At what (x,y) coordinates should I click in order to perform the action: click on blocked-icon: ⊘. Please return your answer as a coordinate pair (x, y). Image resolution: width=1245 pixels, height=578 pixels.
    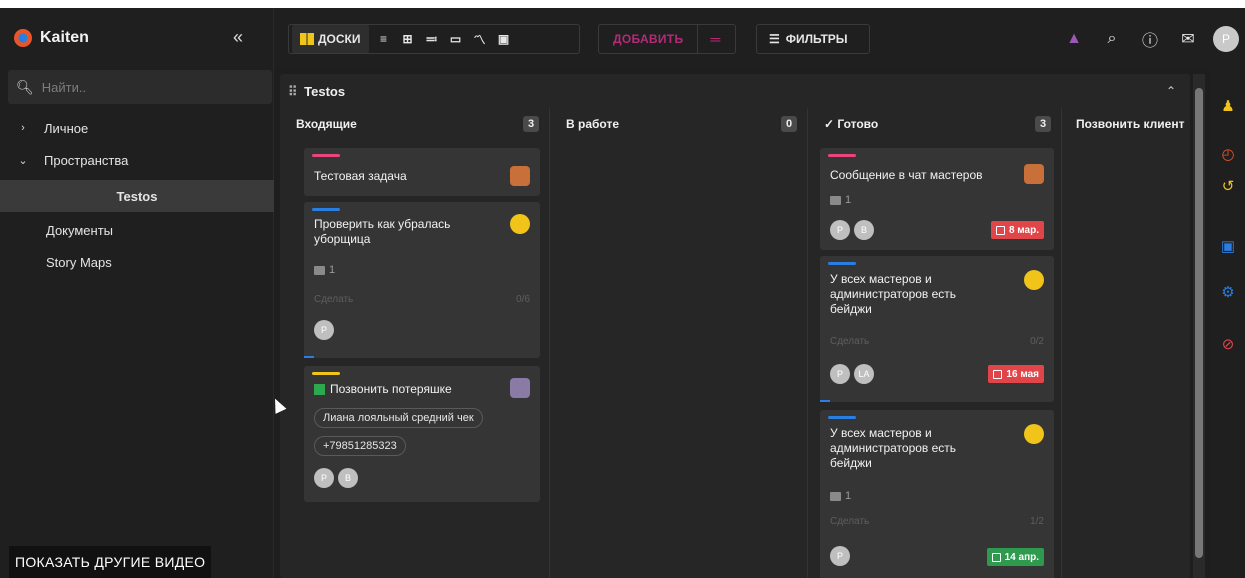
    Looking at the image, I should click on (1228, 344).